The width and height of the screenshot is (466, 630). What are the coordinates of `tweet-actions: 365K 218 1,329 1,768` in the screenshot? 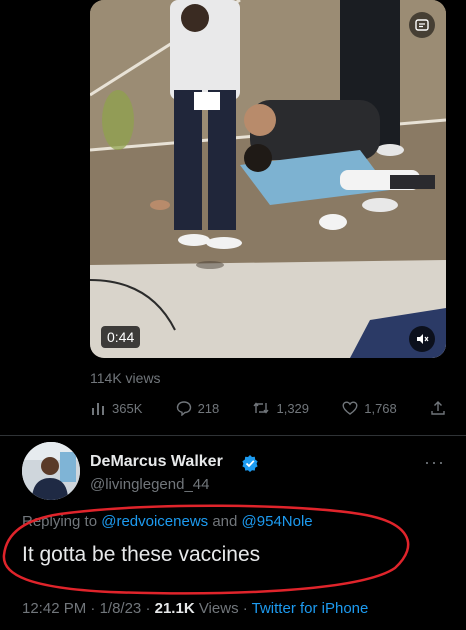 It's located at (268, 408).